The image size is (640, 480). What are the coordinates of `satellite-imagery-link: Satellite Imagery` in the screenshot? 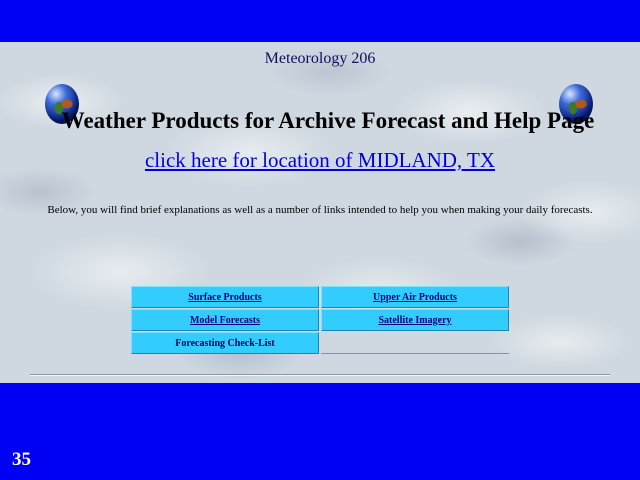 It's located at (414, 320).